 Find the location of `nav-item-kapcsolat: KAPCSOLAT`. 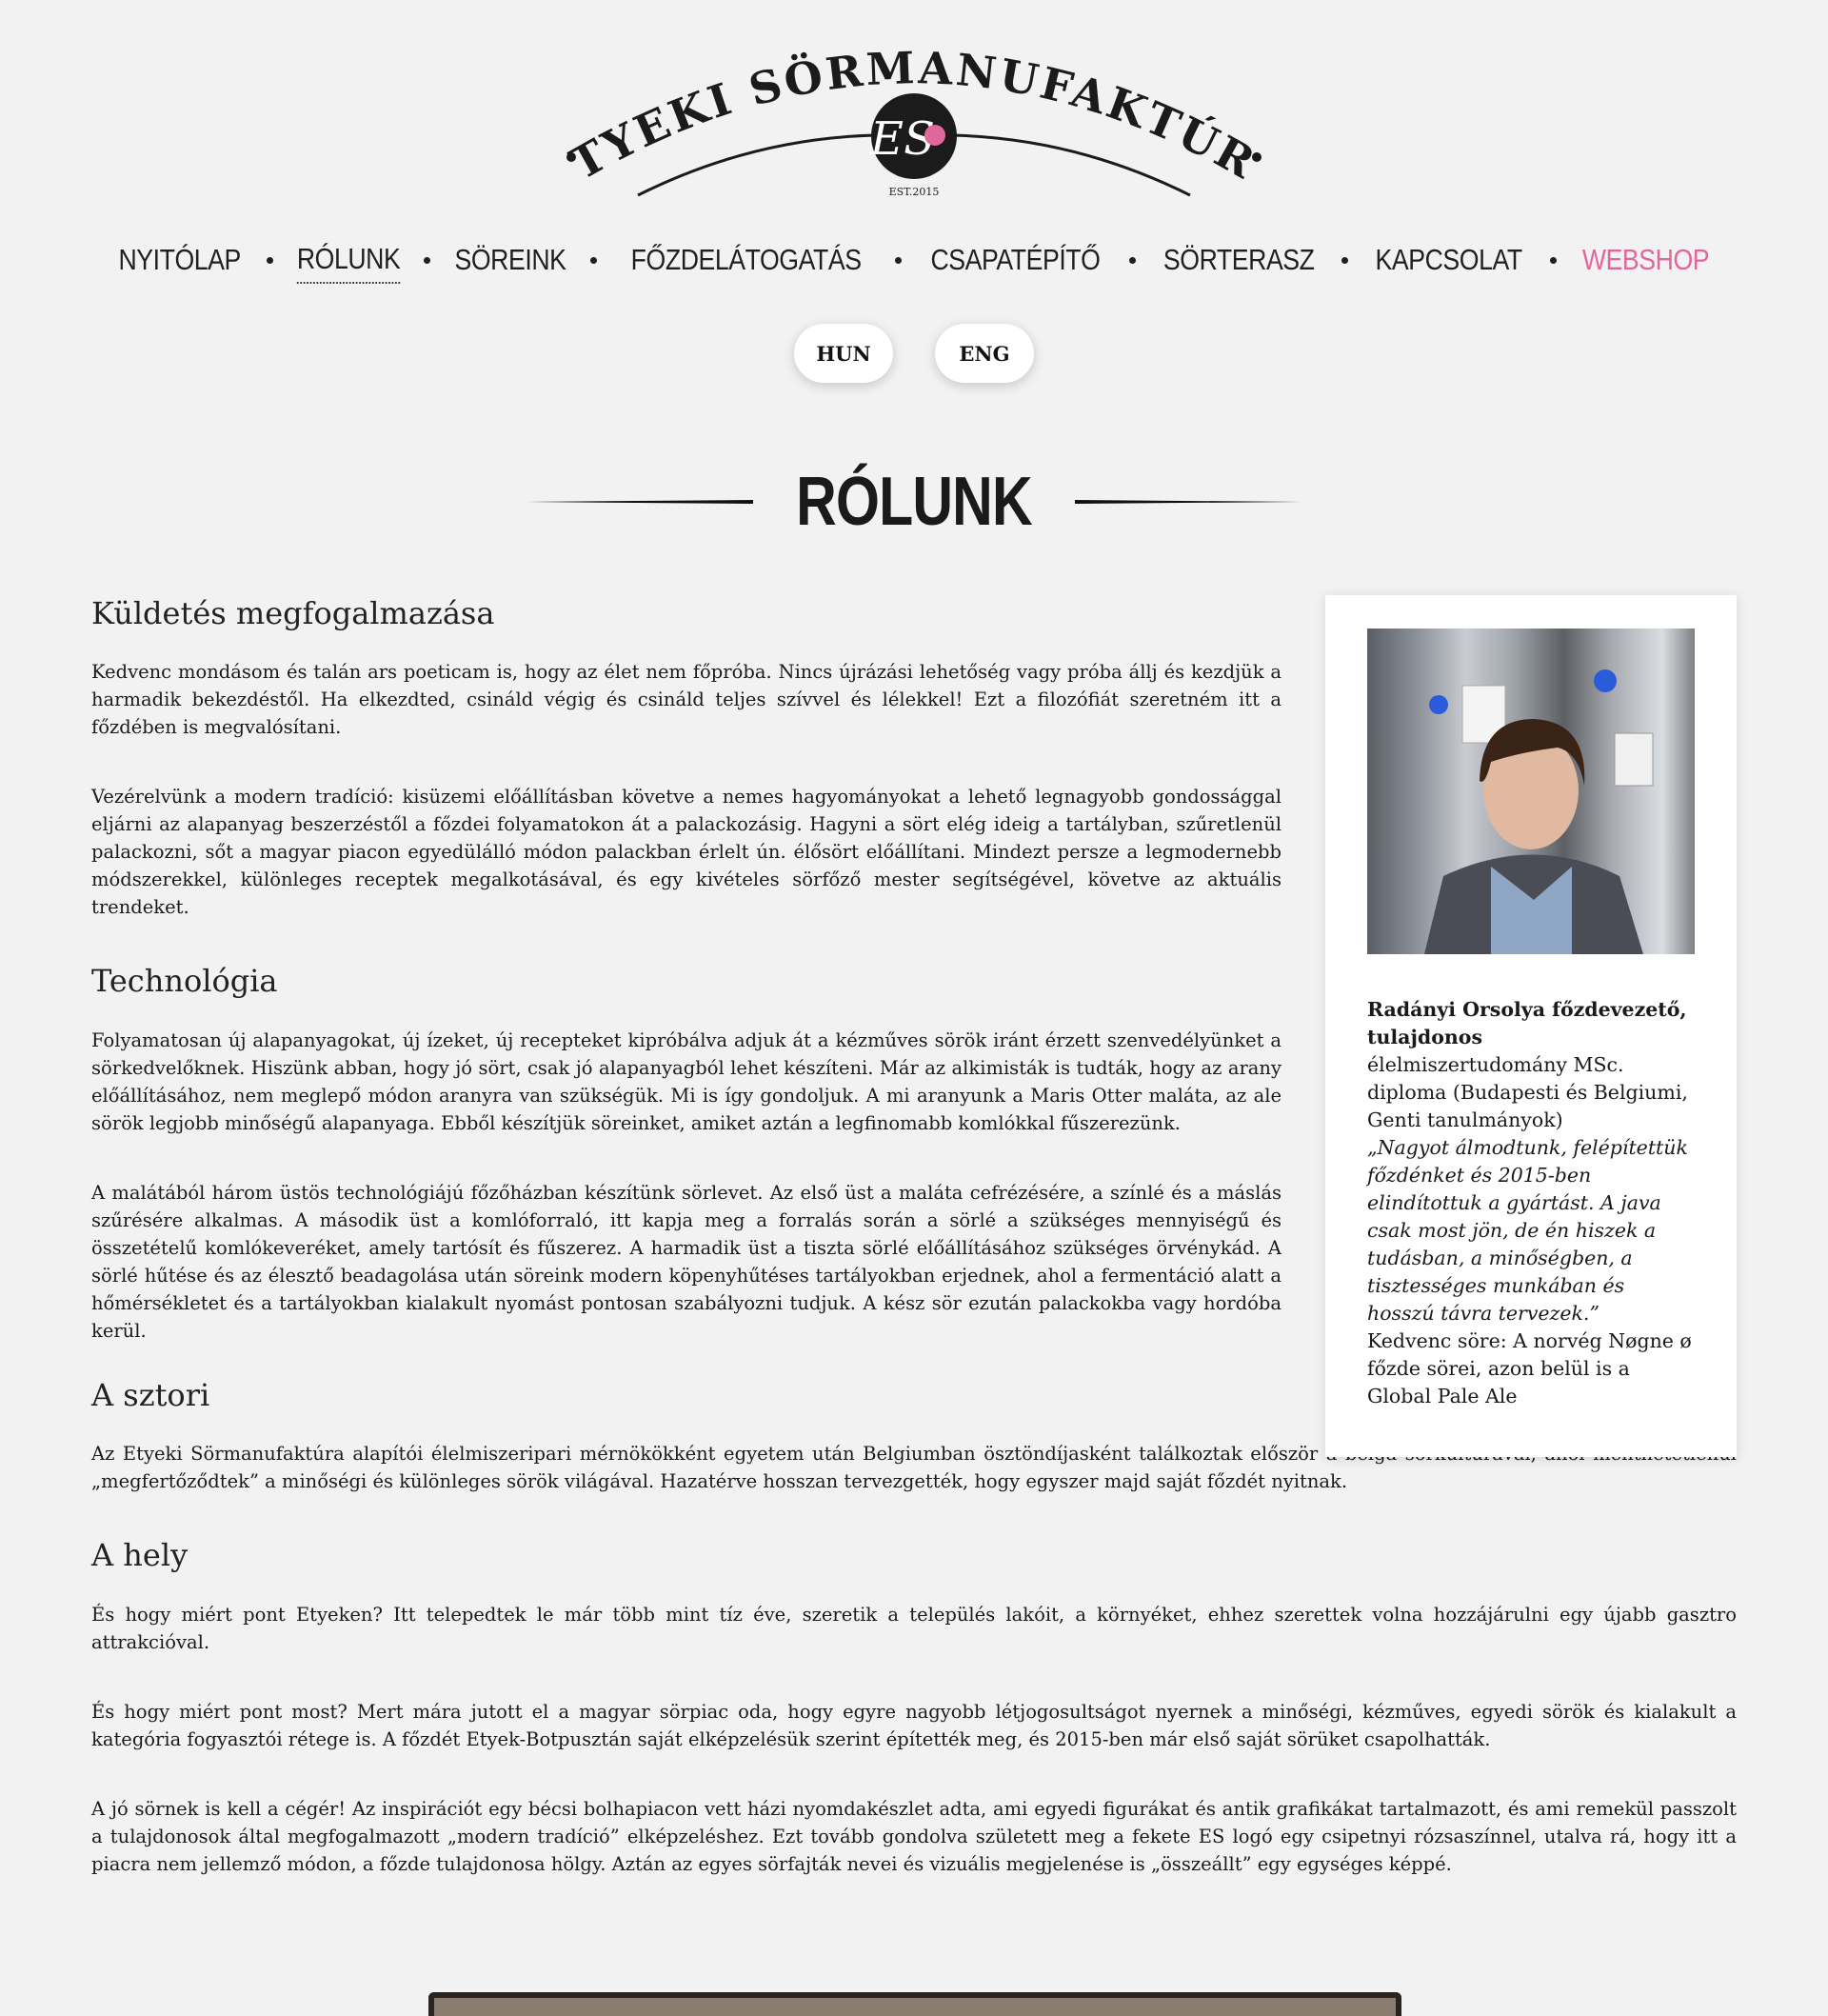

nav-item-kapcsolat: KAPCSOLAT is located at coordinates (1449, 260).